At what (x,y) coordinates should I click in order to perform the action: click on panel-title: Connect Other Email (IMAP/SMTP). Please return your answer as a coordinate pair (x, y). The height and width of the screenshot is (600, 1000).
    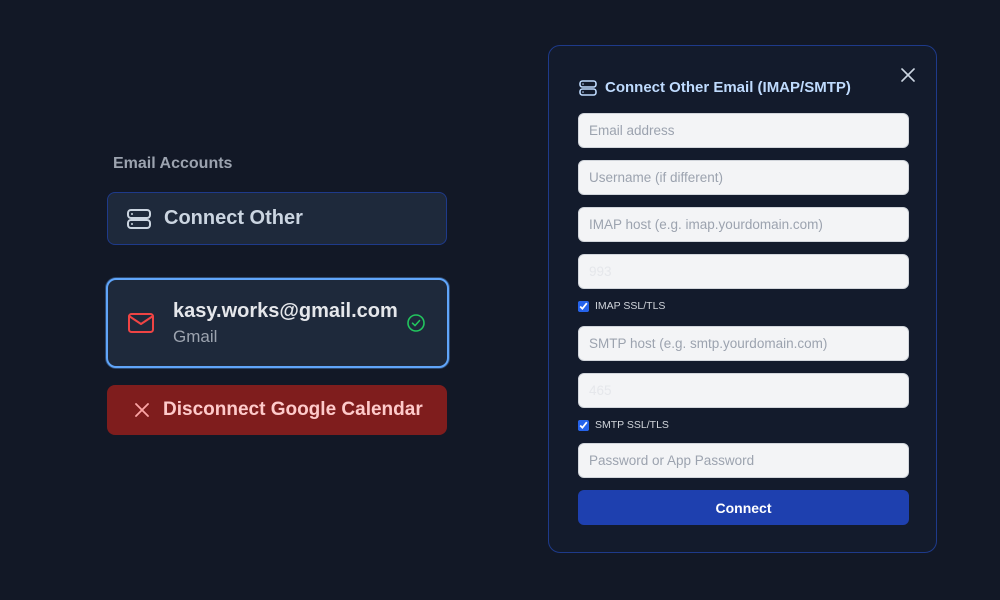
    Looking at the image, I should click on (728, 87).